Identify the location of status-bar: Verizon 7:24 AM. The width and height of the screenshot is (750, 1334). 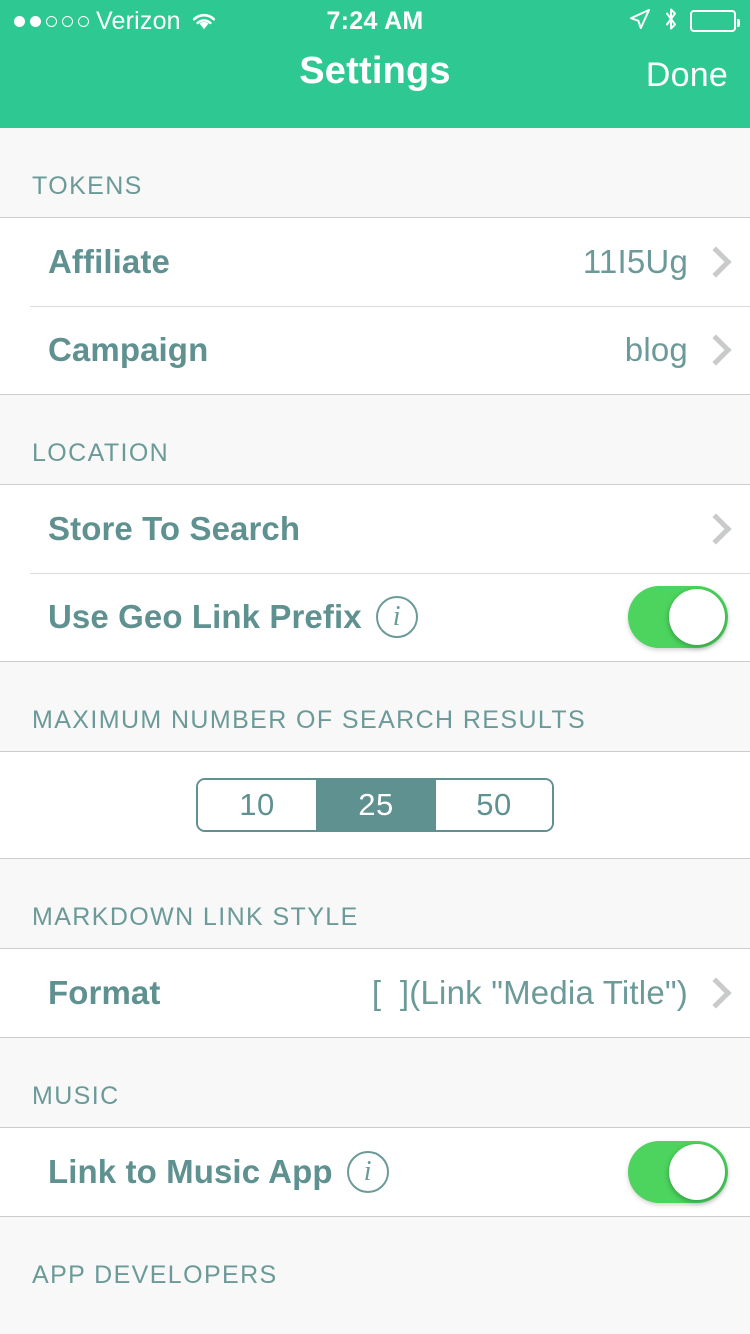
(375, 21).